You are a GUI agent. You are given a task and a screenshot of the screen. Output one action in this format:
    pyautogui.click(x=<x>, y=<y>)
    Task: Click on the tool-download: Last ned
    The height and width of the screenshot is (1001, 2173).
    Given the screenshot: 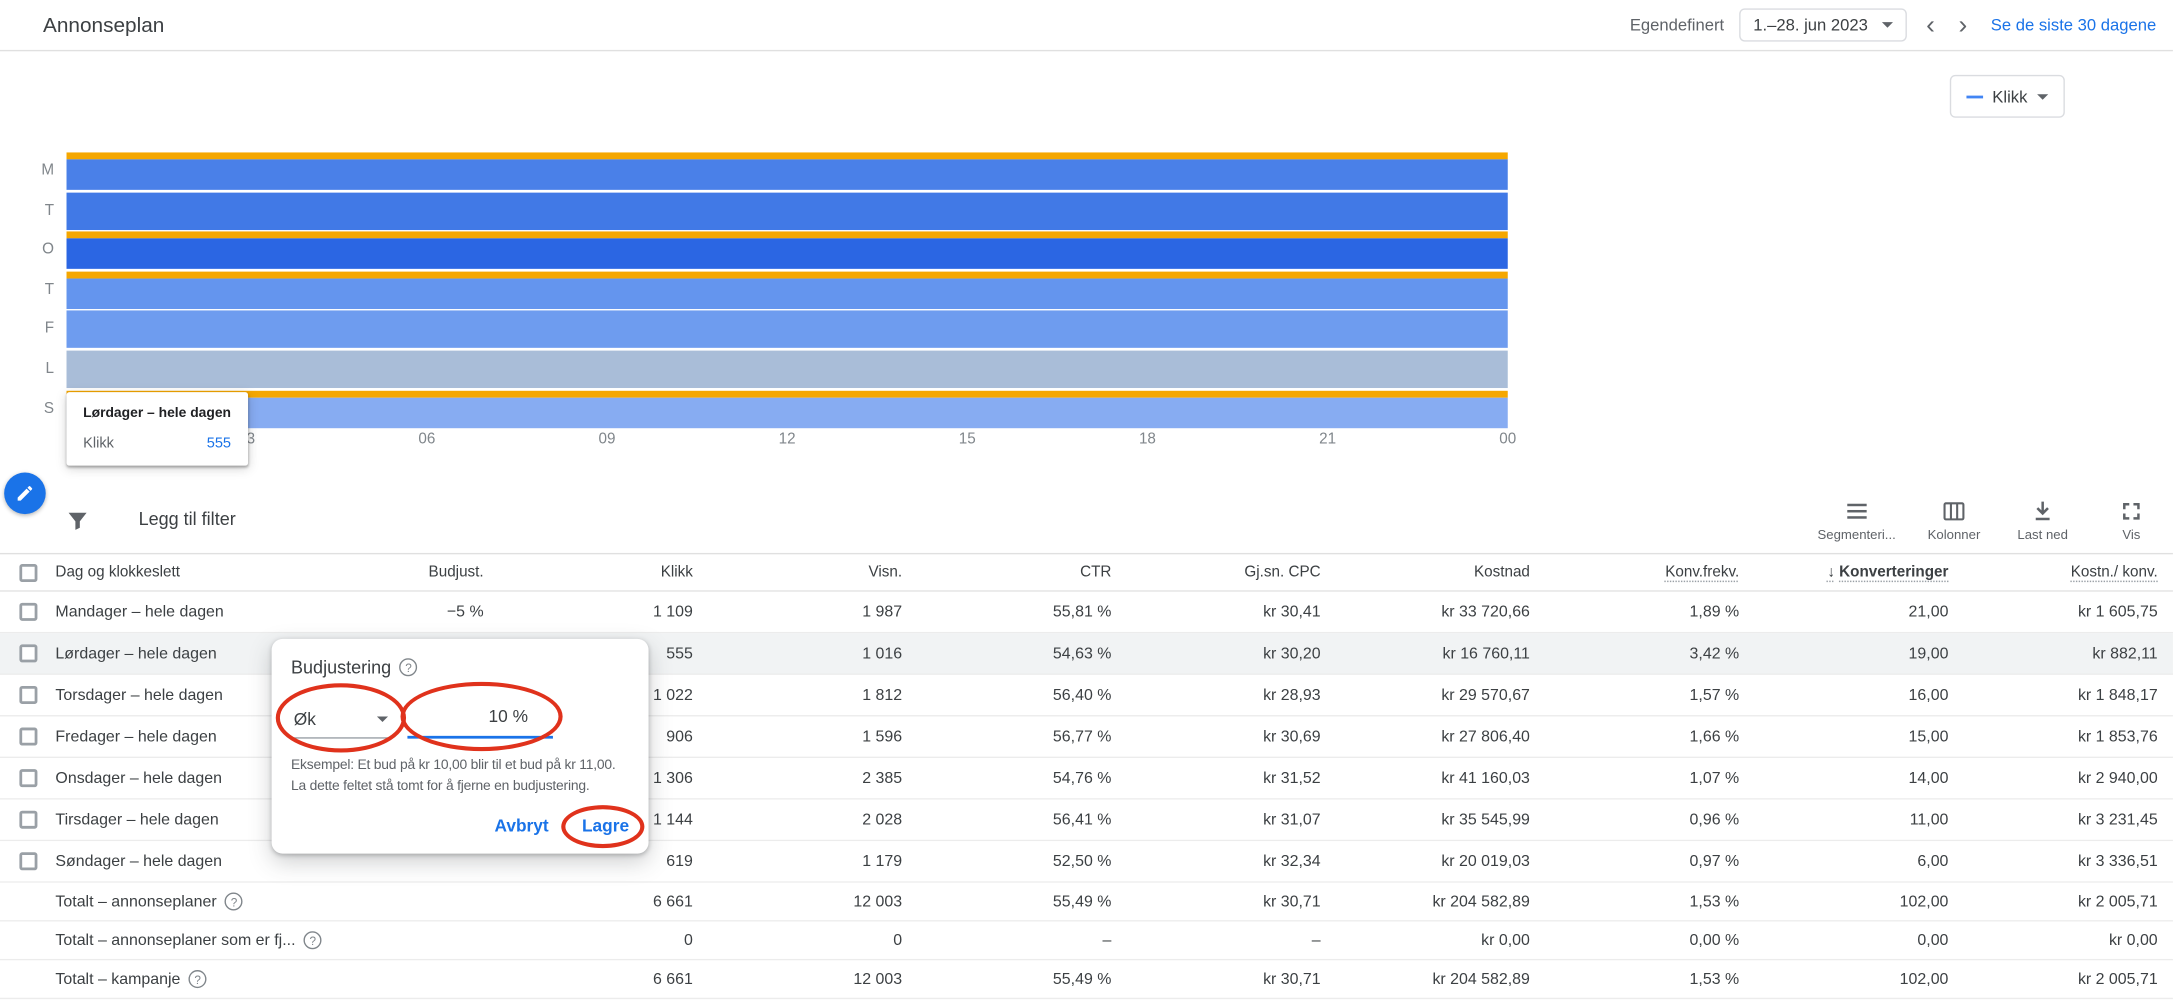 What is the action you would take?
    pyautogui.click(x=2042, y=521)
    